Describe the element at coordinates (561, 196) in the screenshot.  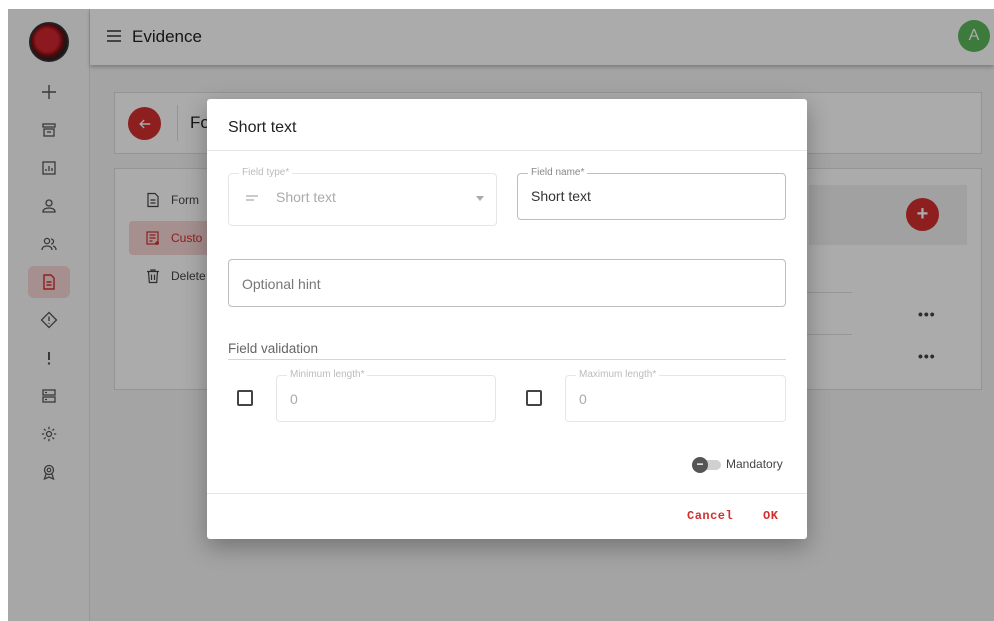
I see `field-name-value: Short text` at that location.